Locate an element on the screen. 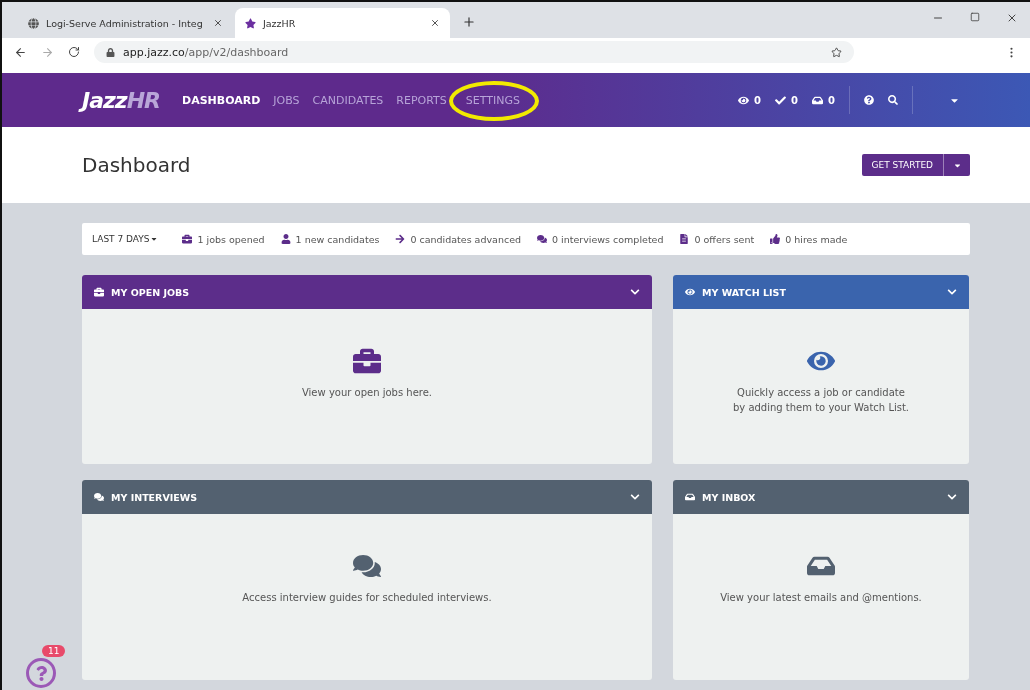 This screenshot has width=1030, height=690. file-icon is located at coordinates (684, 239).